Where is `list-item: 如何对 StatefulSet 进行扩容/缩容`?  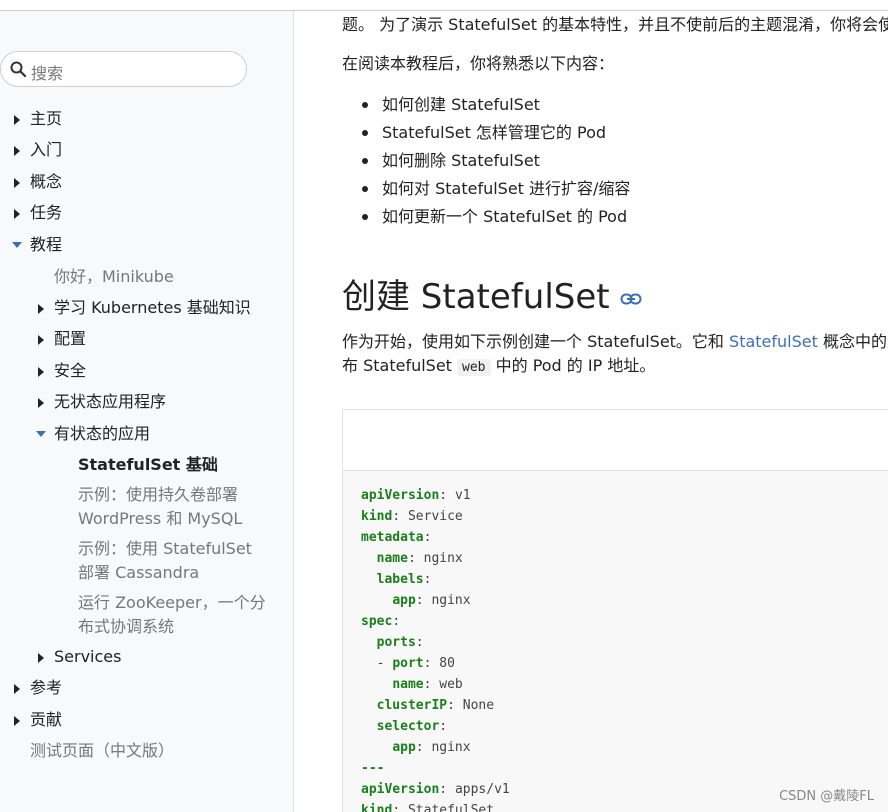 list-item: 如何对 StatefulSet 进行扩容/缩容 is located at coordinates (496, 189).